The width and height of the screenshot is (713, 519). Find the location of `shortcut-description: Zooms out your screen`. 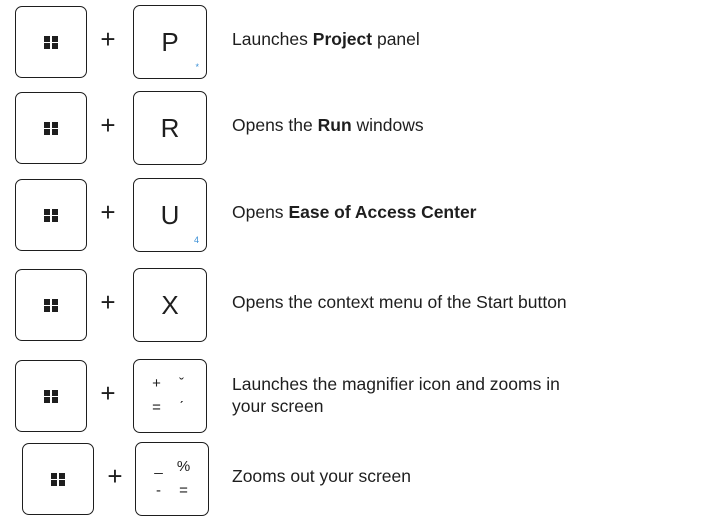

shortcut-description: Zooms out your screen is located at coordinates (321, 476).